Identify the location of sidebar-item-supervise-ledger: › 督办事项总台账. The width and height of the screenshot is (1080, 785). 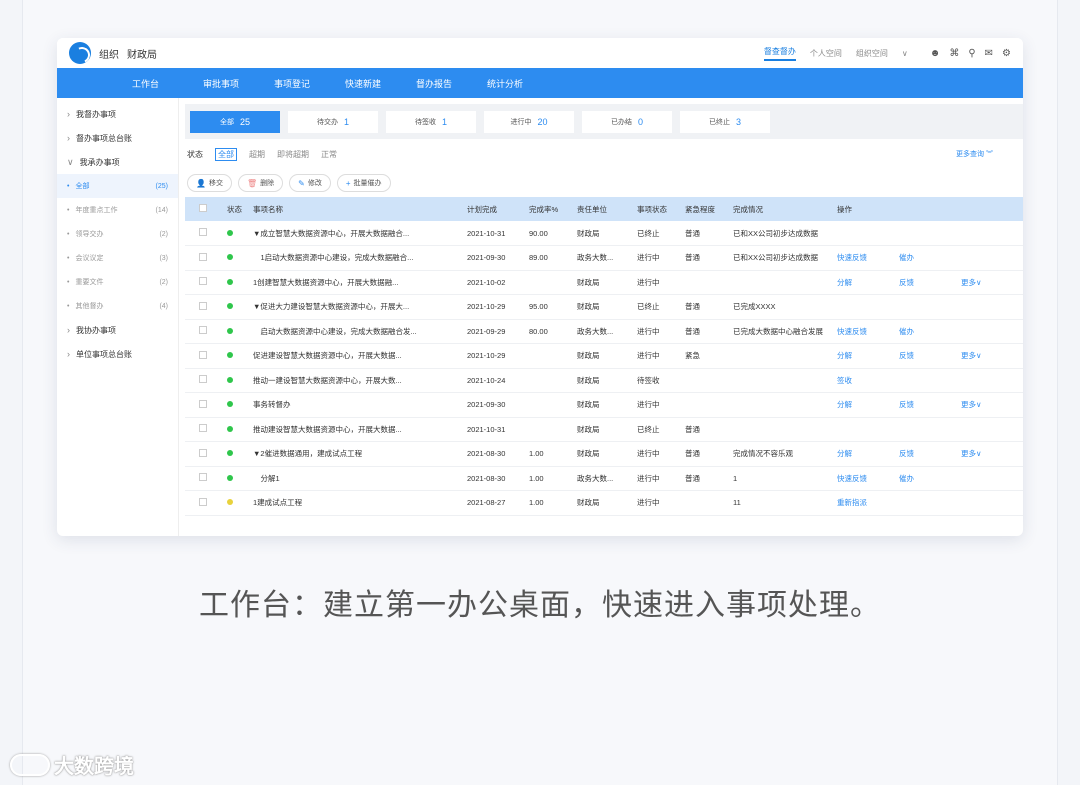
(117, 138).